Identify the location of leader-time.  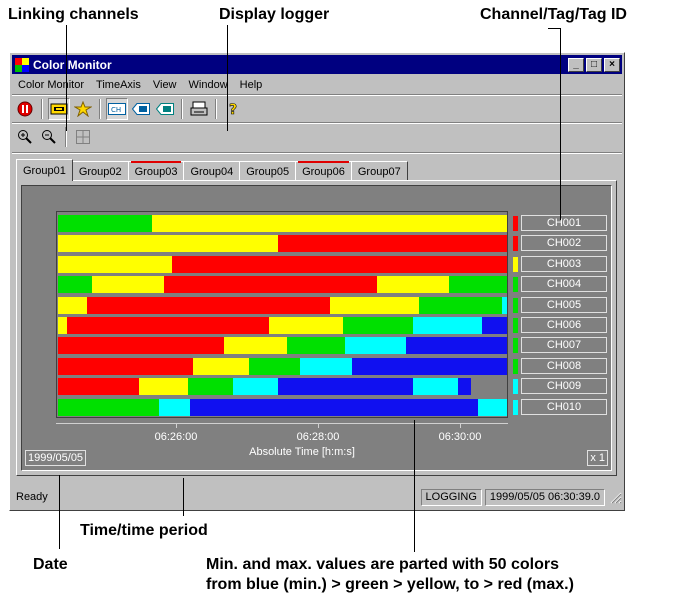
(183, 497).